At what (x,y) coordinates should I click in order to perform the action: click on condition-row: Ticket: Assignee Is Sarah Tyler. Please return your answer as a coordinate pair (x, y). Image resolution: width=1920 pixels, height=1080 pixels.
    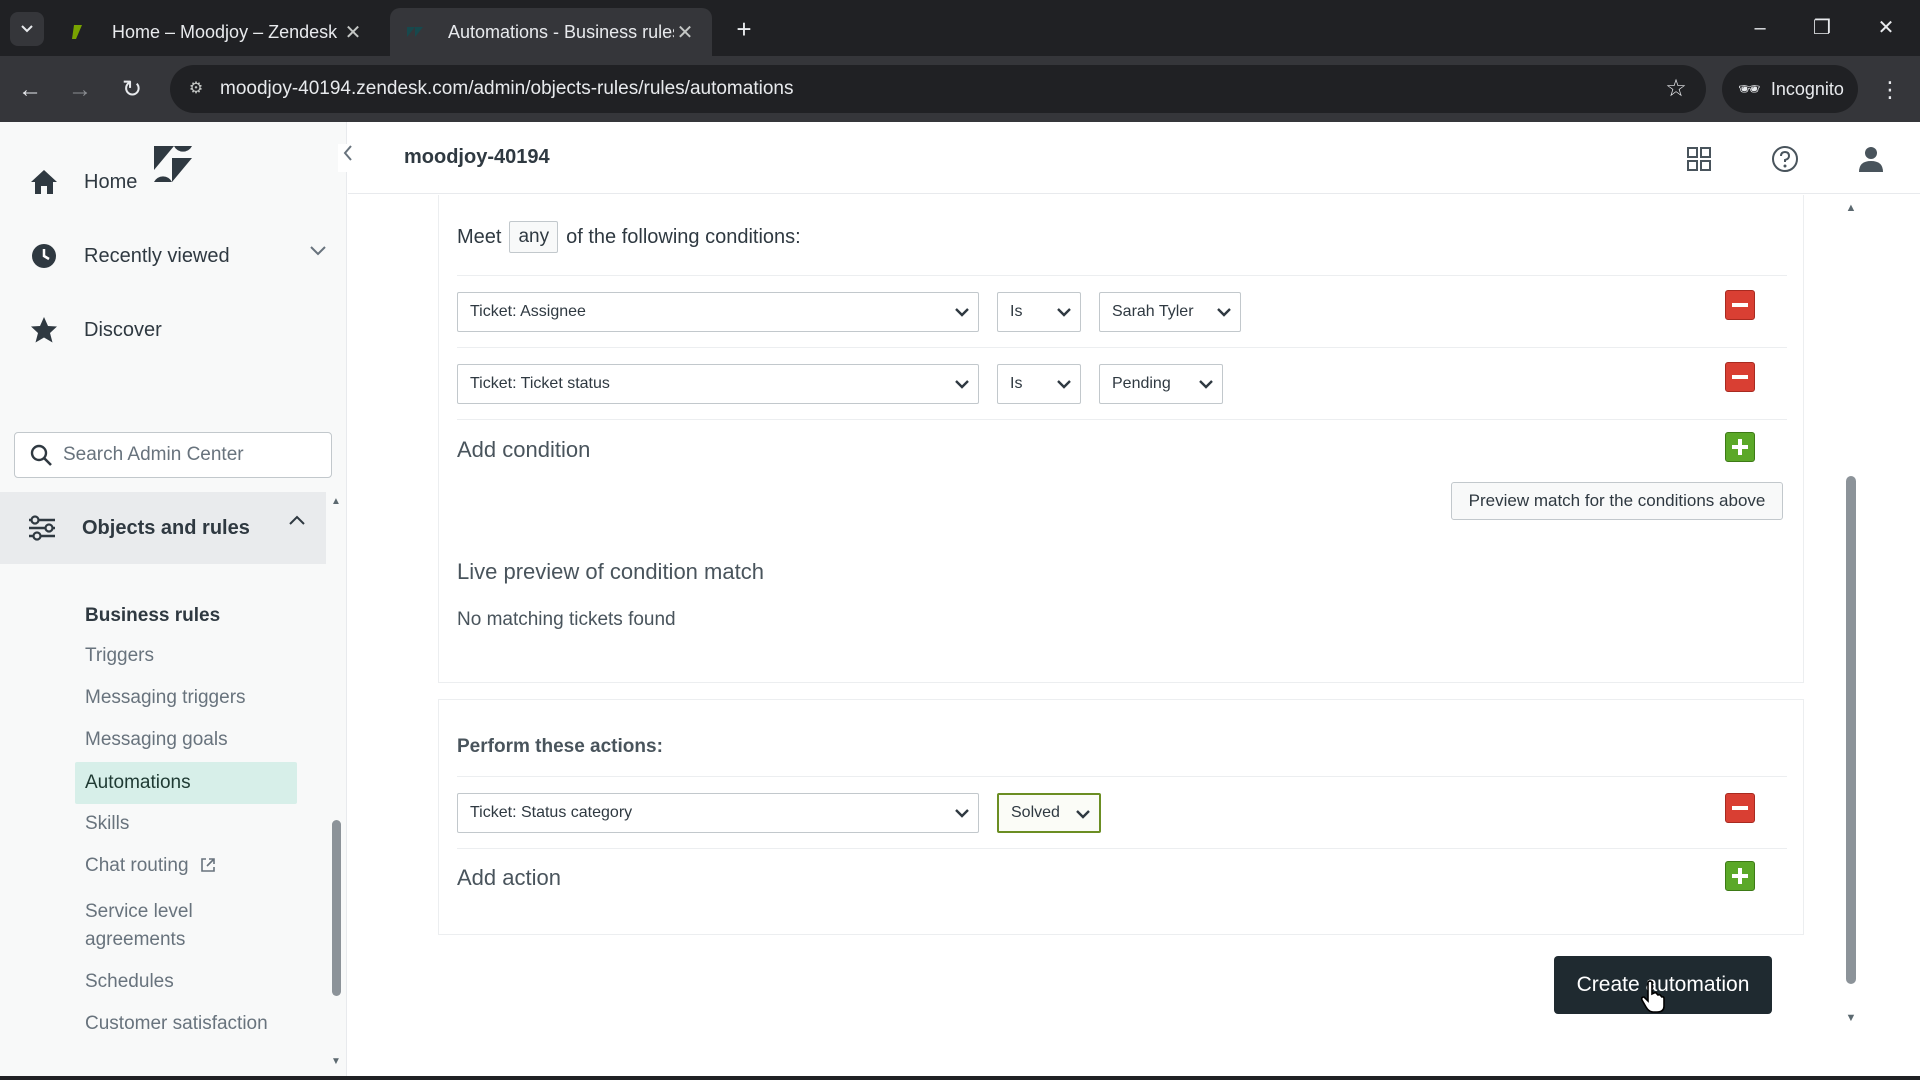
    Looking at the image, I should click on (1122, 311).